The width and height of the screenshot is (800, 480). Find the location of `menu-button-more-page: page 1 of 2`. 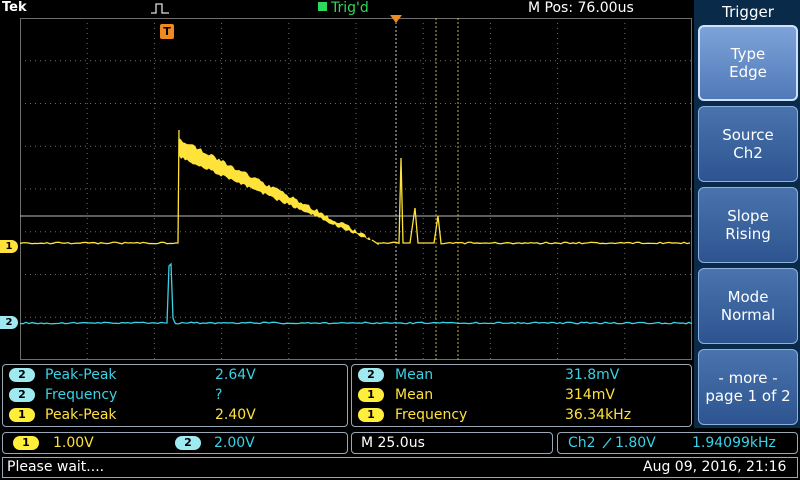

menu-button-more-page: page 1 of 2 is located at coordinates (747, 396).